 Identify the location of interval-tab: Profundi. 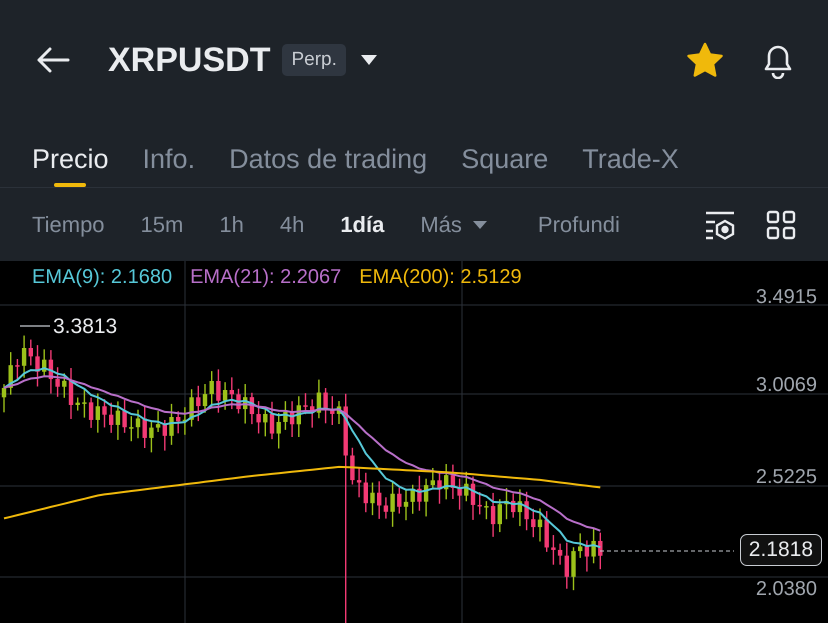
(579, 225).